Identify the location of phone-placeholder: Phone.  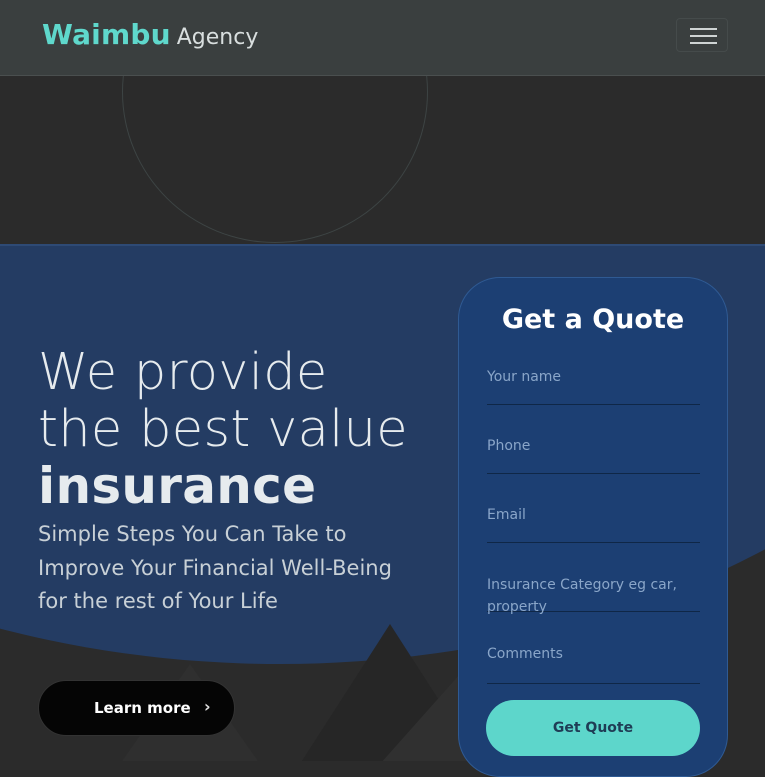
(509, 446).